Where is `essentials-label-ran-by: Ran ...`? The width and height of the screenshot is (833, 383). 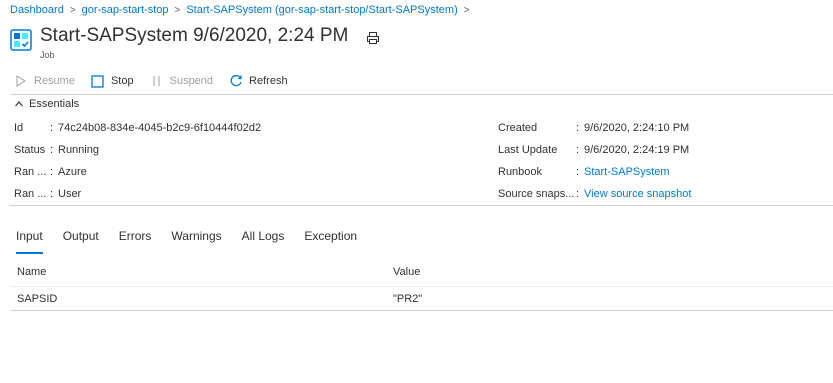 essentials-label-ran-by: Ran ... is located at coordinates (30, 194).